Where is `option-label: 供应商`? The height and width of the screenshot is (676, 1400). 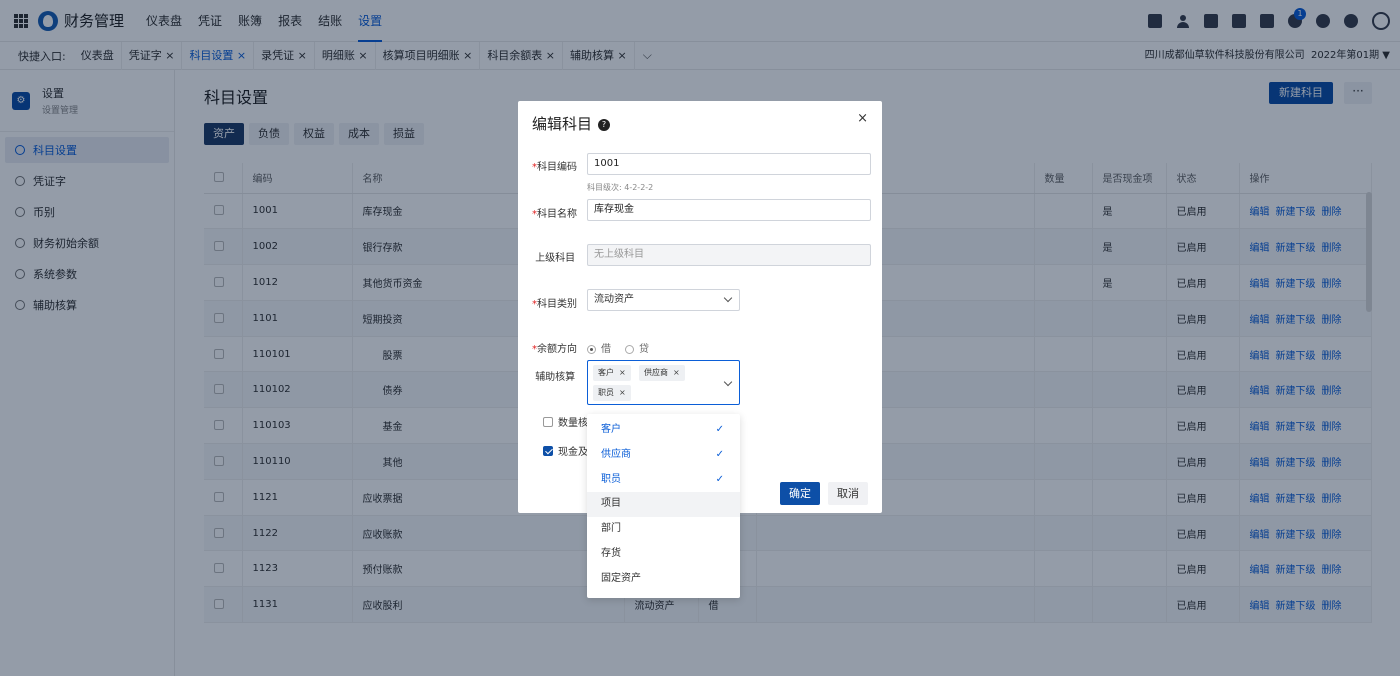
option-label: 供应商 is located at coordinates (616, 454).